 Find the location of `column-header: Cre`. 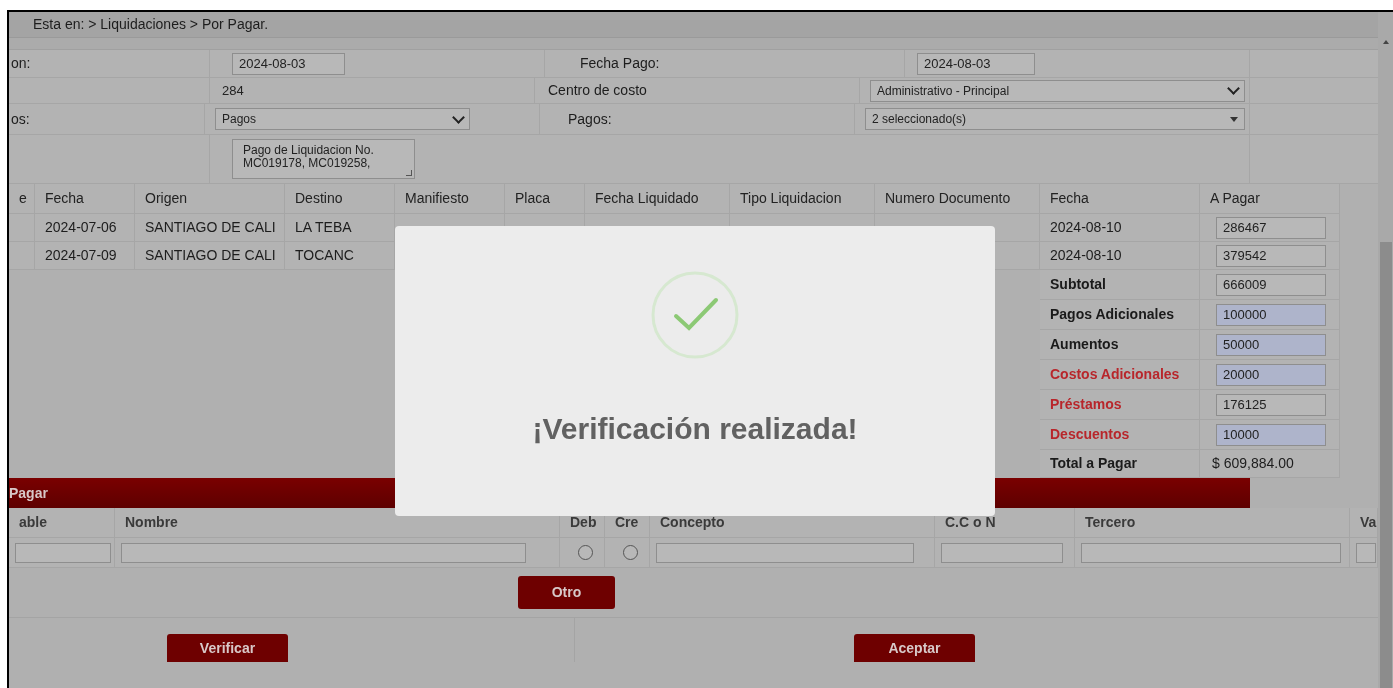

column-header: Cre is located at coordinates (627, 522).